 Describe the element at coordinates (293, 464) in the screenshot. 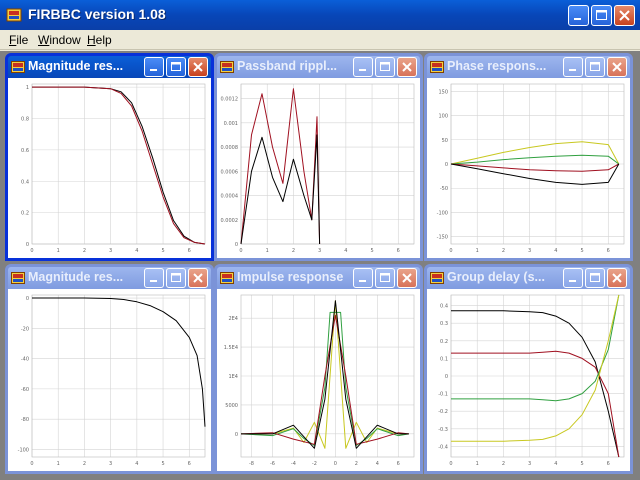

I see `x-tick-label: -4` at that location.